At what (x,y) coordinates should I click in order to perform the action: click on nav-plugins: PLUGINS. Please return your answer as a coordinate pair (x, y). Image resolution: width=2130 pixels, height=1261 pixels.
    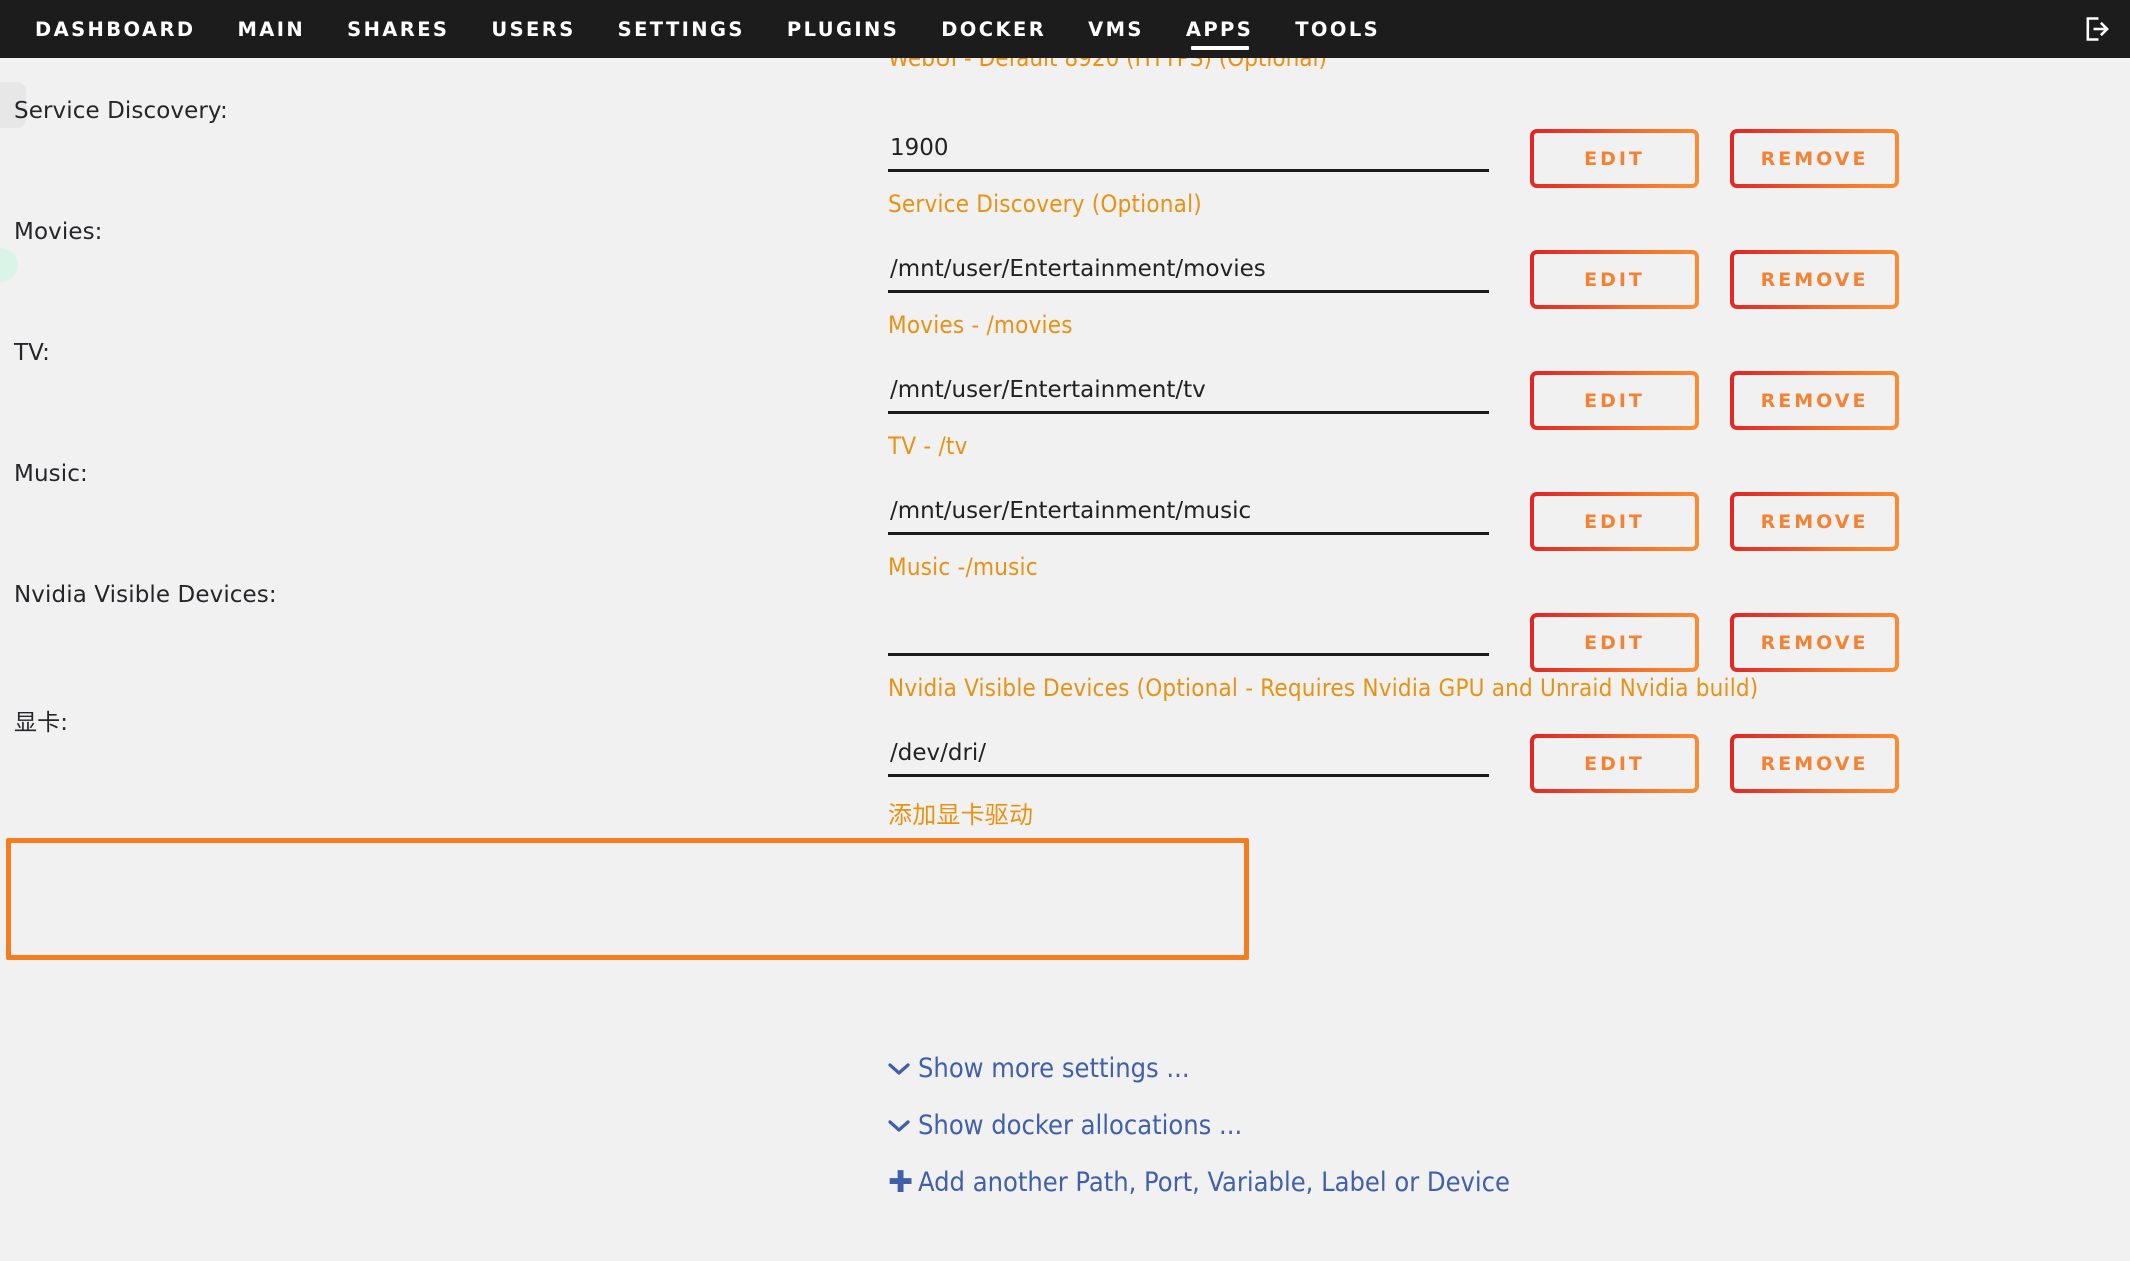
    Looking at the image, I should click on (843, 29).